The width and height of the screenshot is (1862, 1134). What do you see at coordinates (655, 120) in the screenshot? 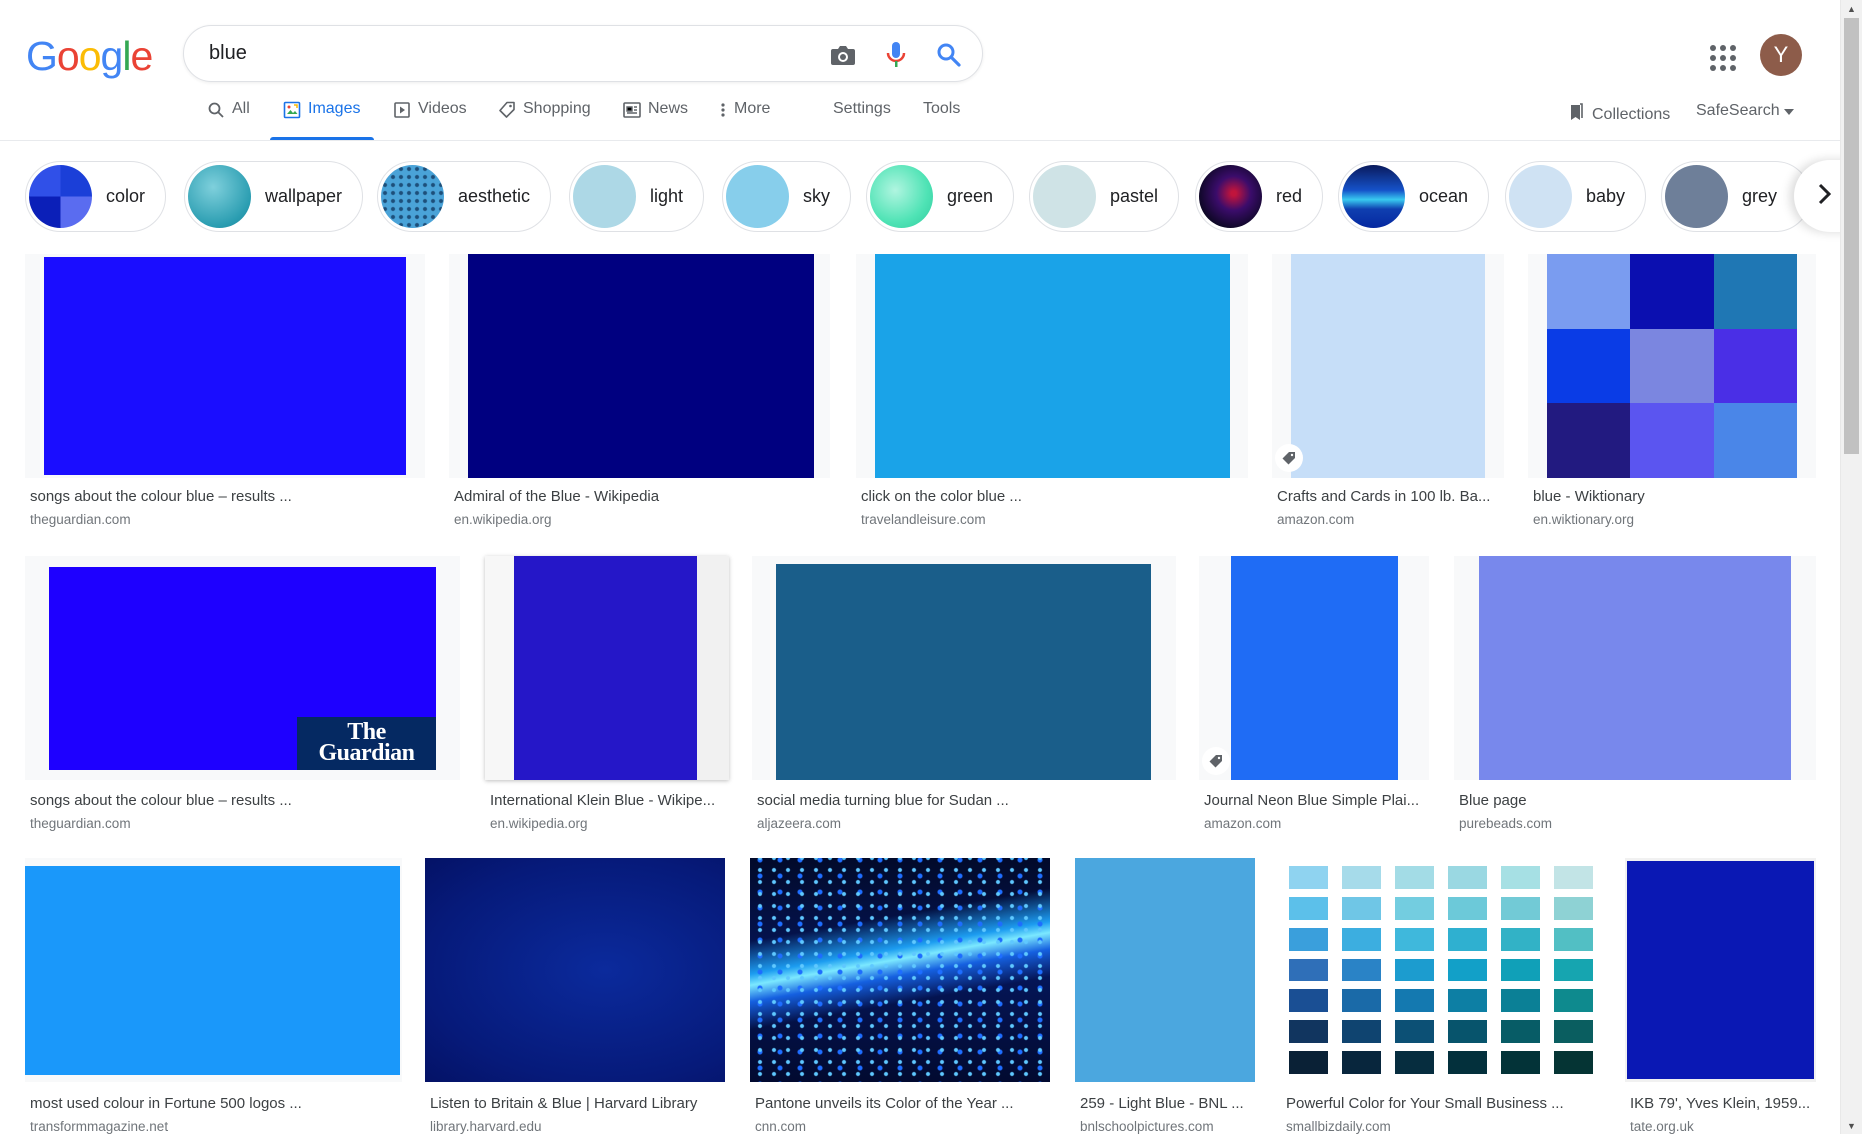
I see `tab-news: News` at bounding box center [655, 120].